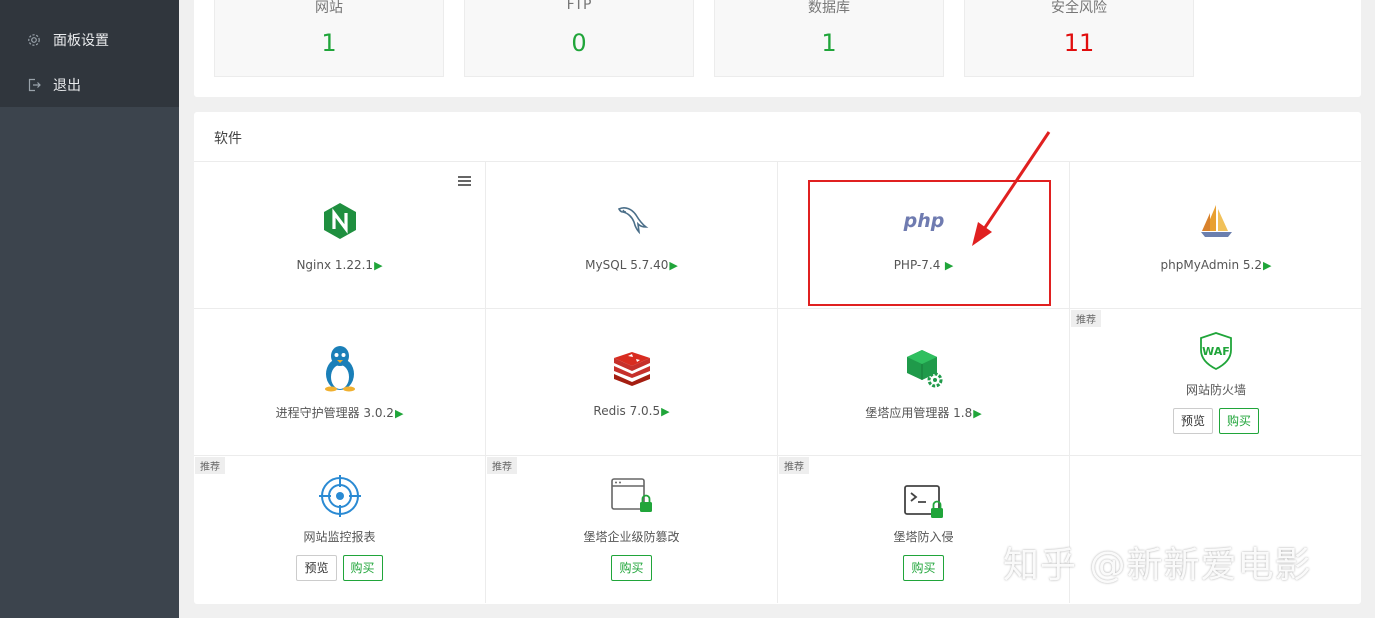 The width and height of the screenshot is (1375, 618). I want to click on software-name: 进程守护管理器 3.0.2▶, so click(339, 412).